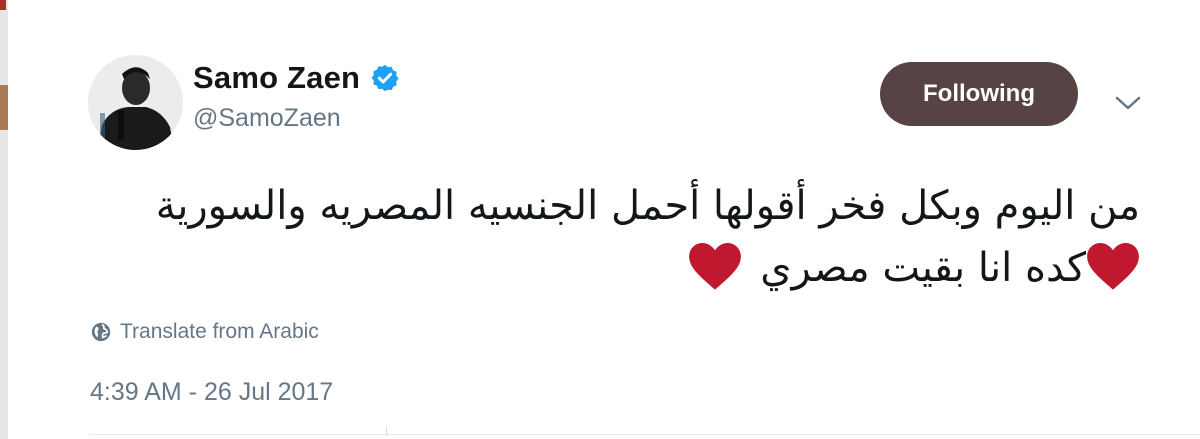 Image resolution: width=1200 pixels, height=439 pixels. I want to click on tweet-line-2-text: كده انا بقيت مصري, so click(923, 268).